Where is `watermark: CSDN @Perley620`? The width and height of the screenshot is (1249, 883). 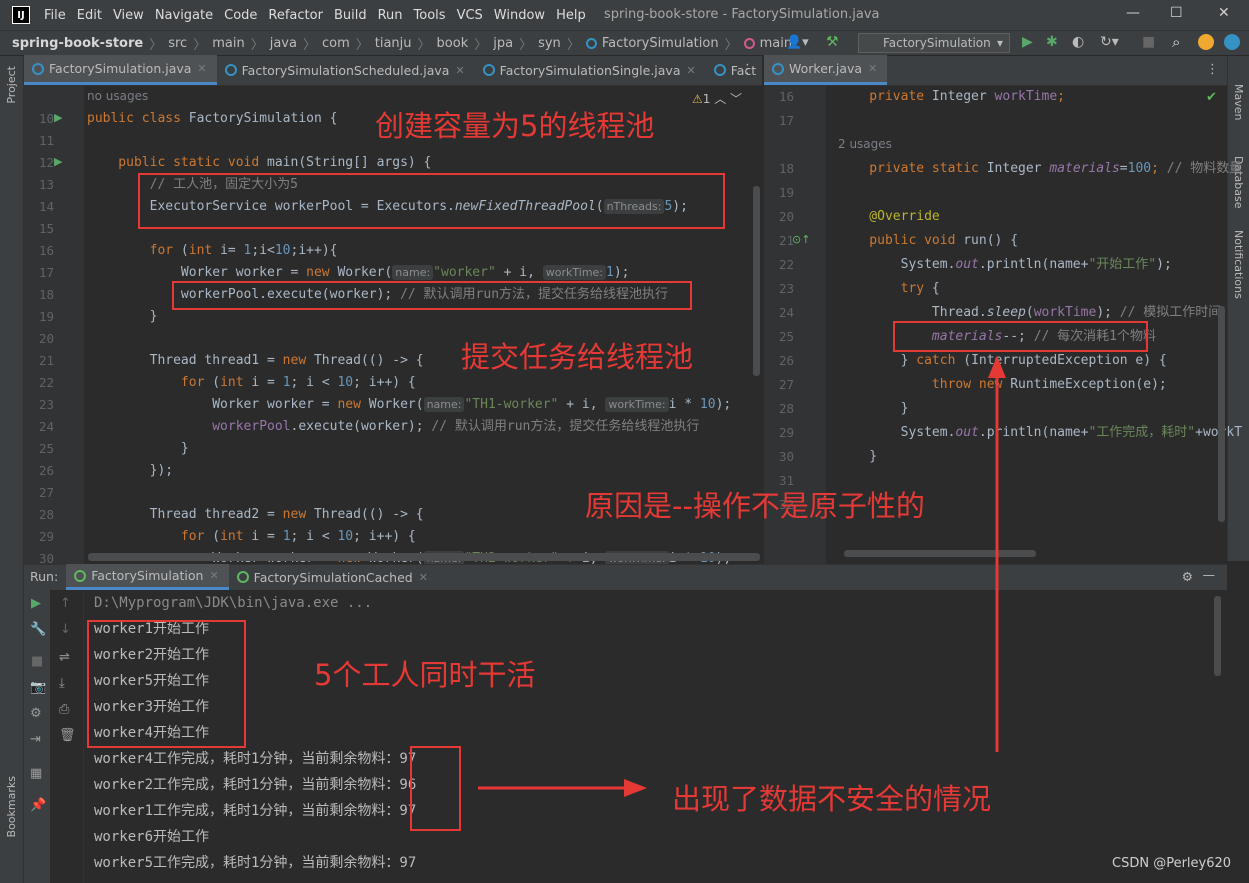 watermark: CSDN @Perley620 is located at coordinates (1172, 863).